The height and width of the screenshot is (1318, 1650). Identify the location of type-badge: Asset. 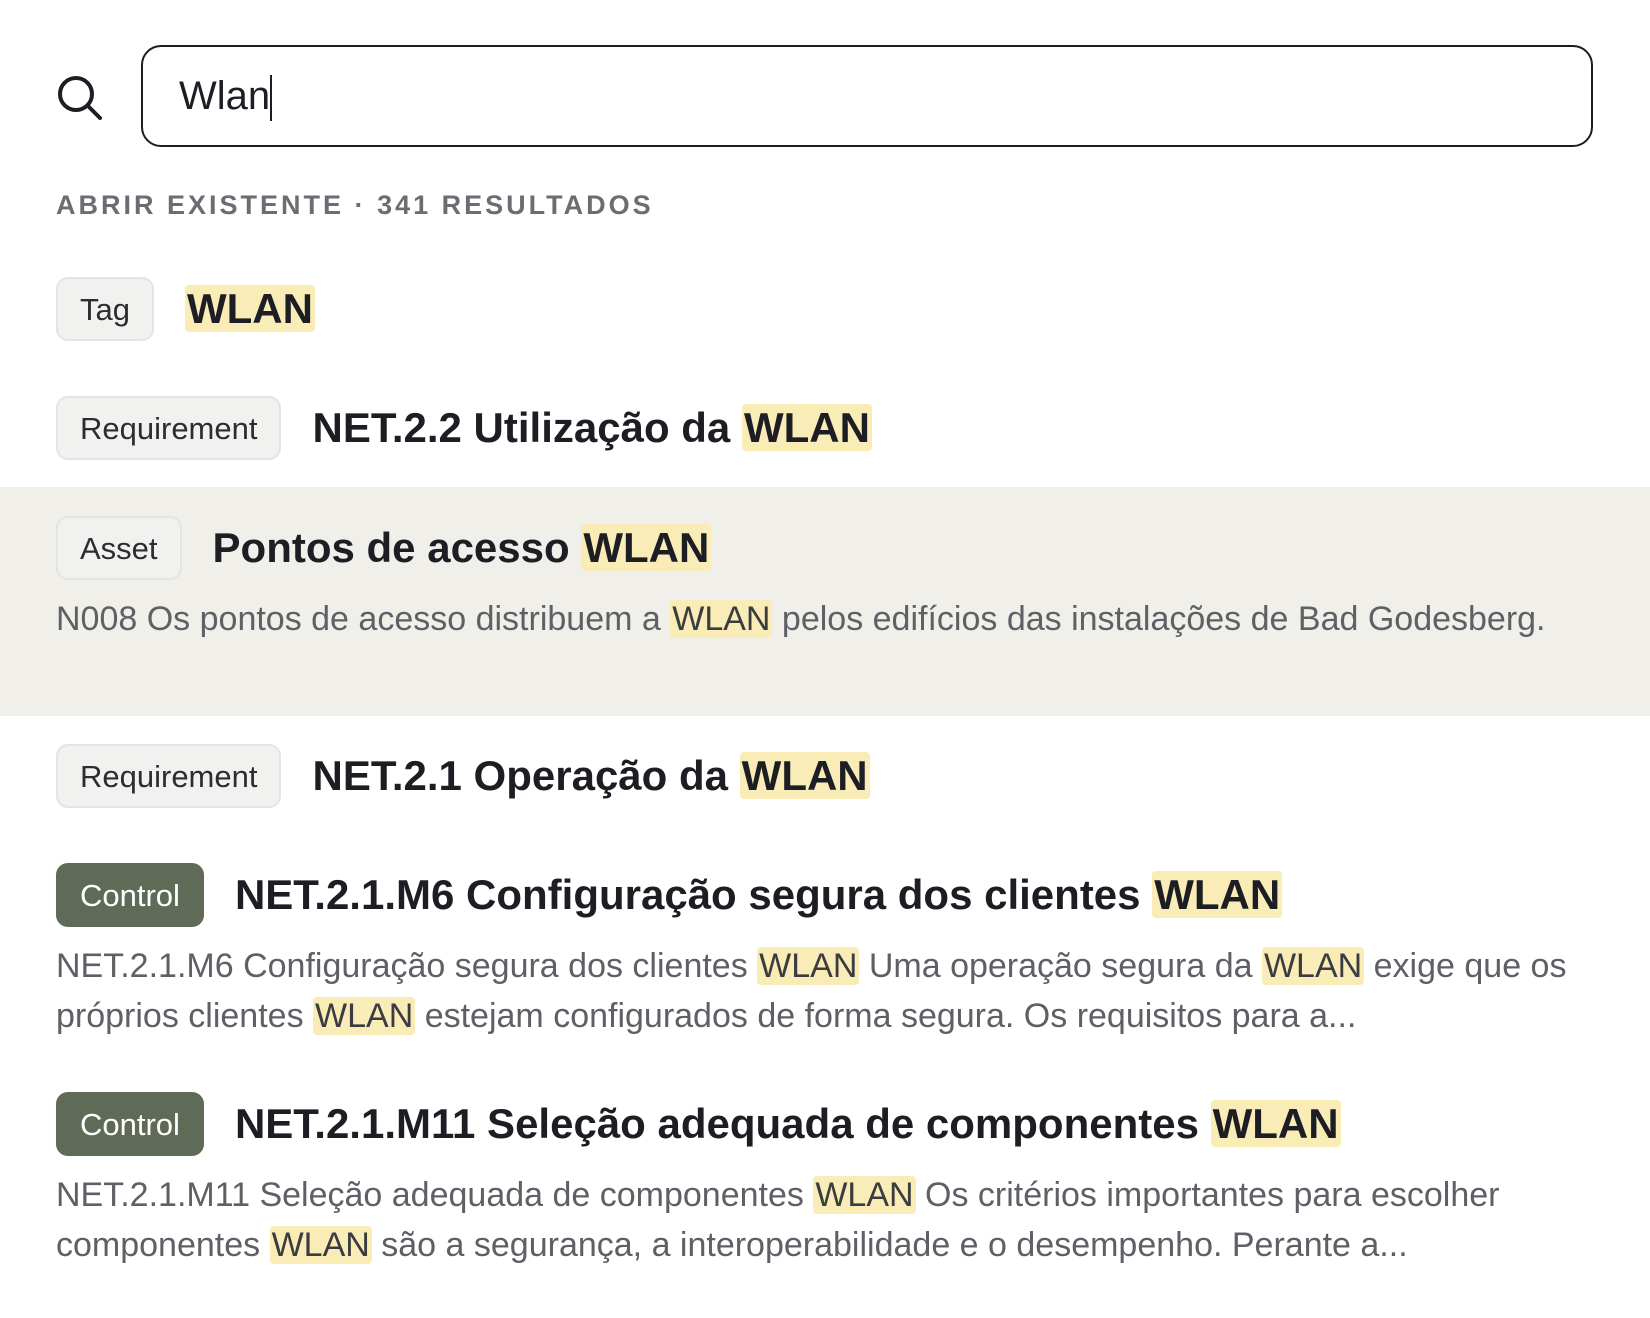
(119, 548).